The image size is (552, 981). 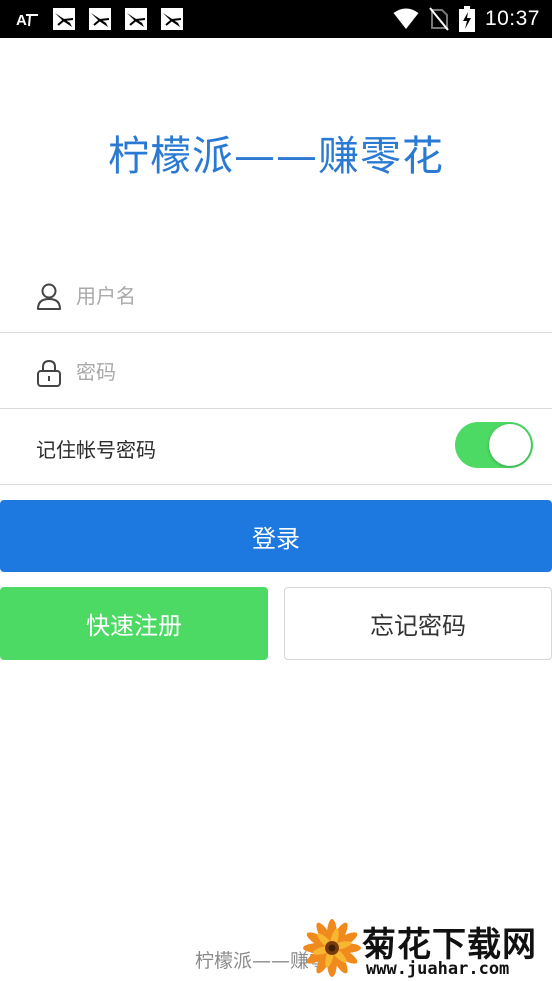 What do you see at coordinates (276, 156) in the screenshot?
I see `app-title: 柠檬派——赚零花` at bounding box center [276, 156].